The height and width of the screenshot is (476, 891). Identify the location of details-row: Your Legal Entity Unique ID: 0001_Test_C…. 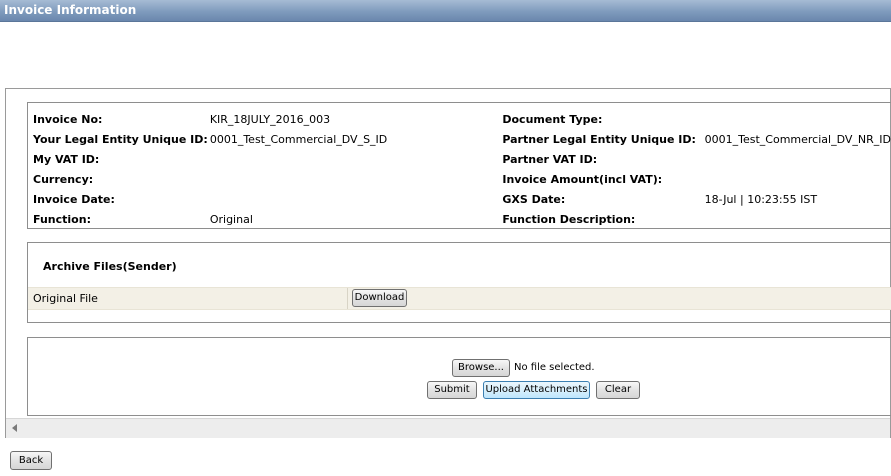
(462, 139).